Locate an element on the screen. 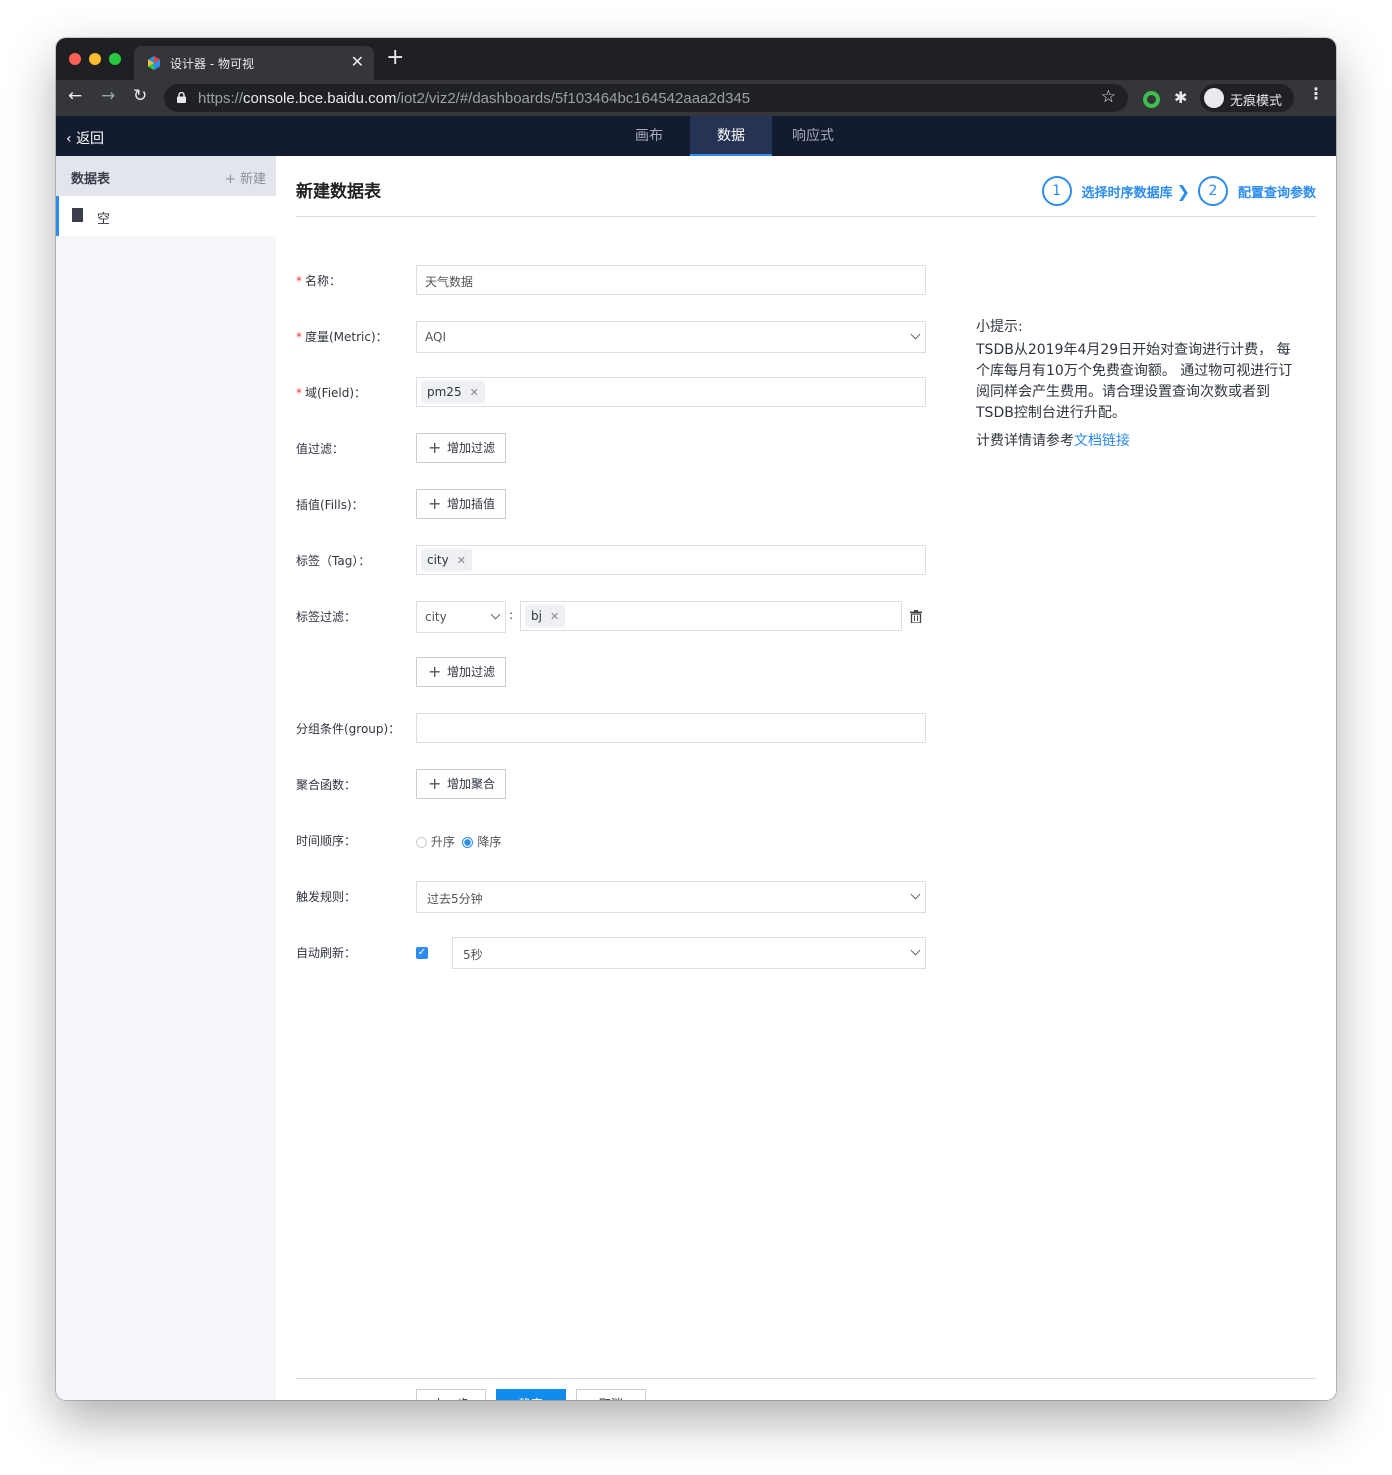 This screenshot has width=1392, height=1475. field-chip: pm25 ✕ is located at coordinates (453, 392).